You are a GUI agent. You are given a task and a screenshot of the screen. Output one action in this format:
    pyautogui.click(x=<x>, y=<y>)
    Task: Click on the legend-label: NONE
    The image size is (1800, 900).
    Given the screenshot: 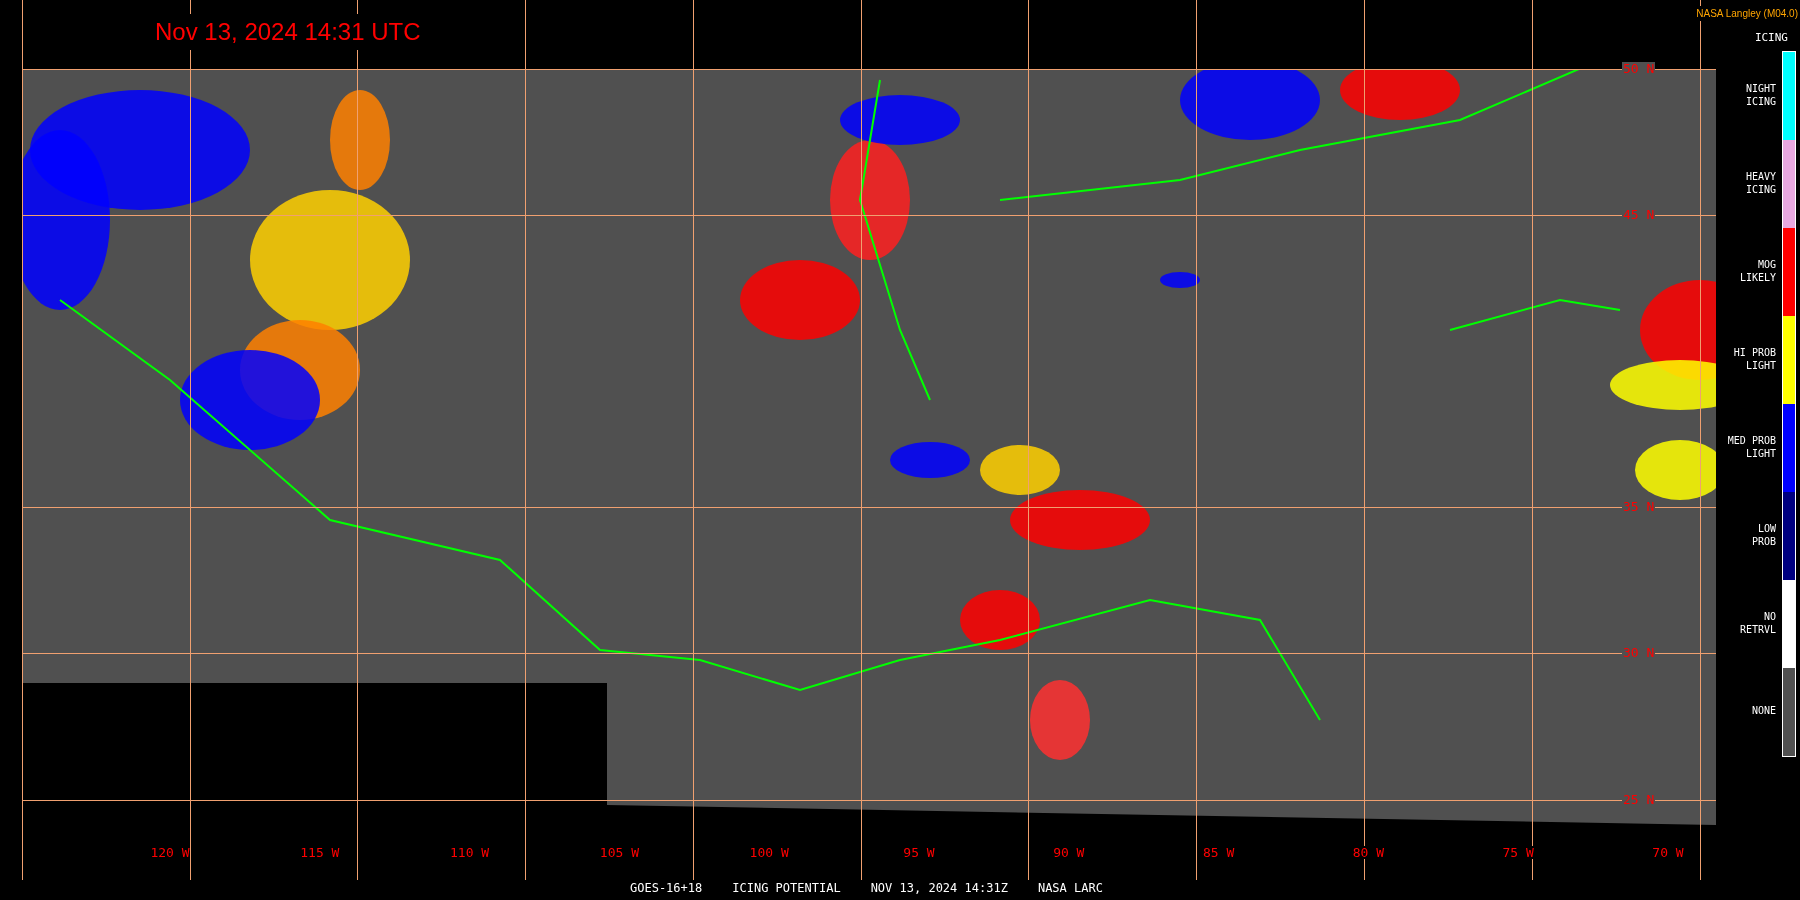 What is the action you would take?
    pyautogui.click(x=1763, y=710)
    